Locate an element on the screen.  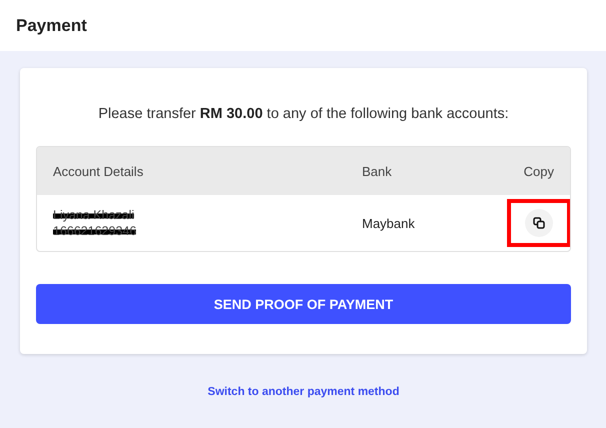
copy-icon is located at coordinates (539, 223).